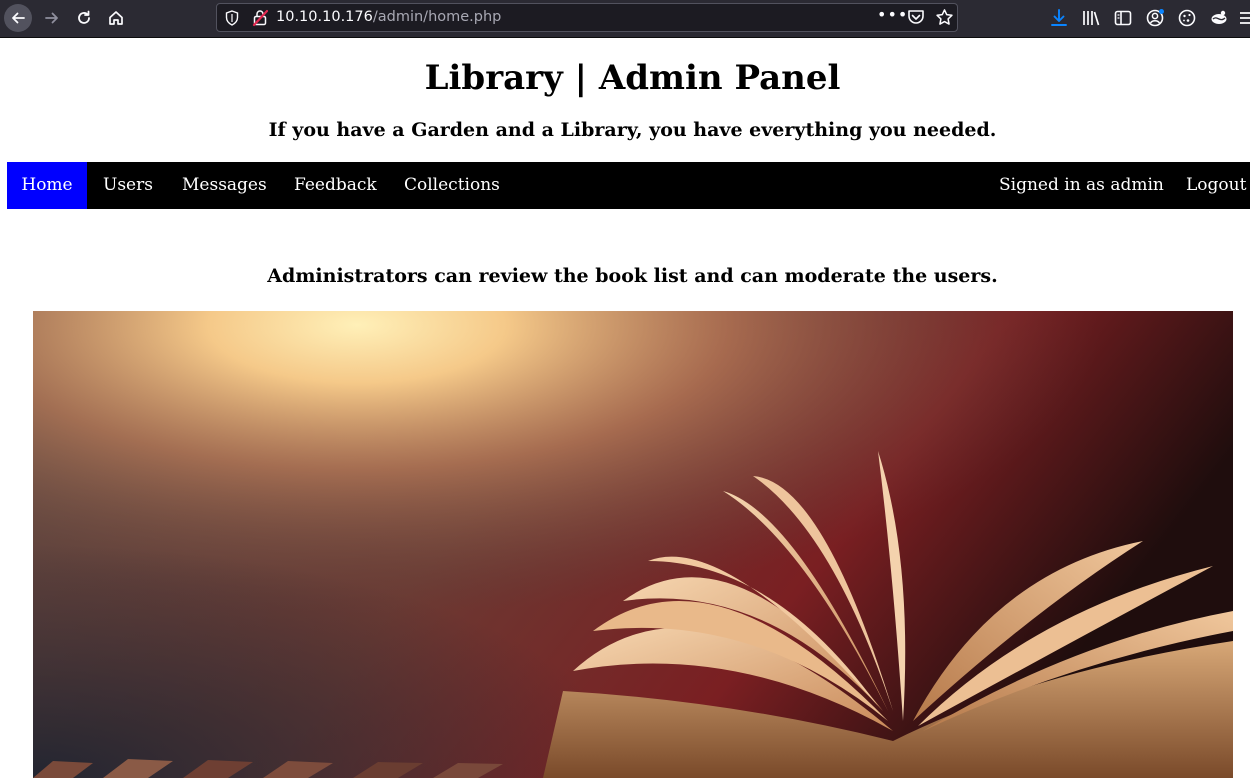 The height and width of the screenshot is (778, 1250). Describe the element at coordinates (587, 17) in the screenshot. I see `url-bar: 10.10.10.176/admin/home.php •••` at that location.